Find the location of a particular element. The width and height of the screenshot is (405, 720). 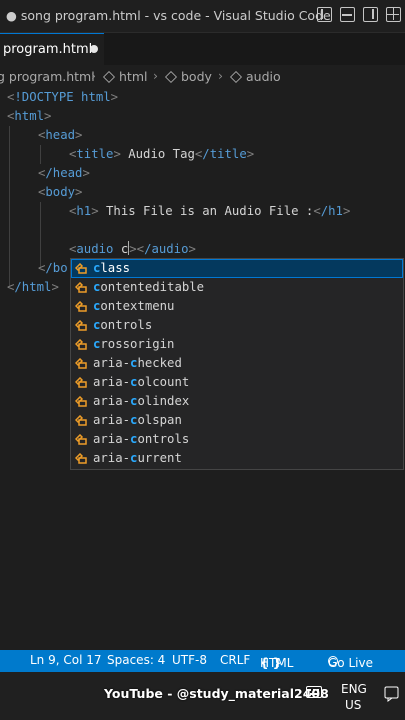

suggestion-rest: olspan is located at coordinates (159, 420).